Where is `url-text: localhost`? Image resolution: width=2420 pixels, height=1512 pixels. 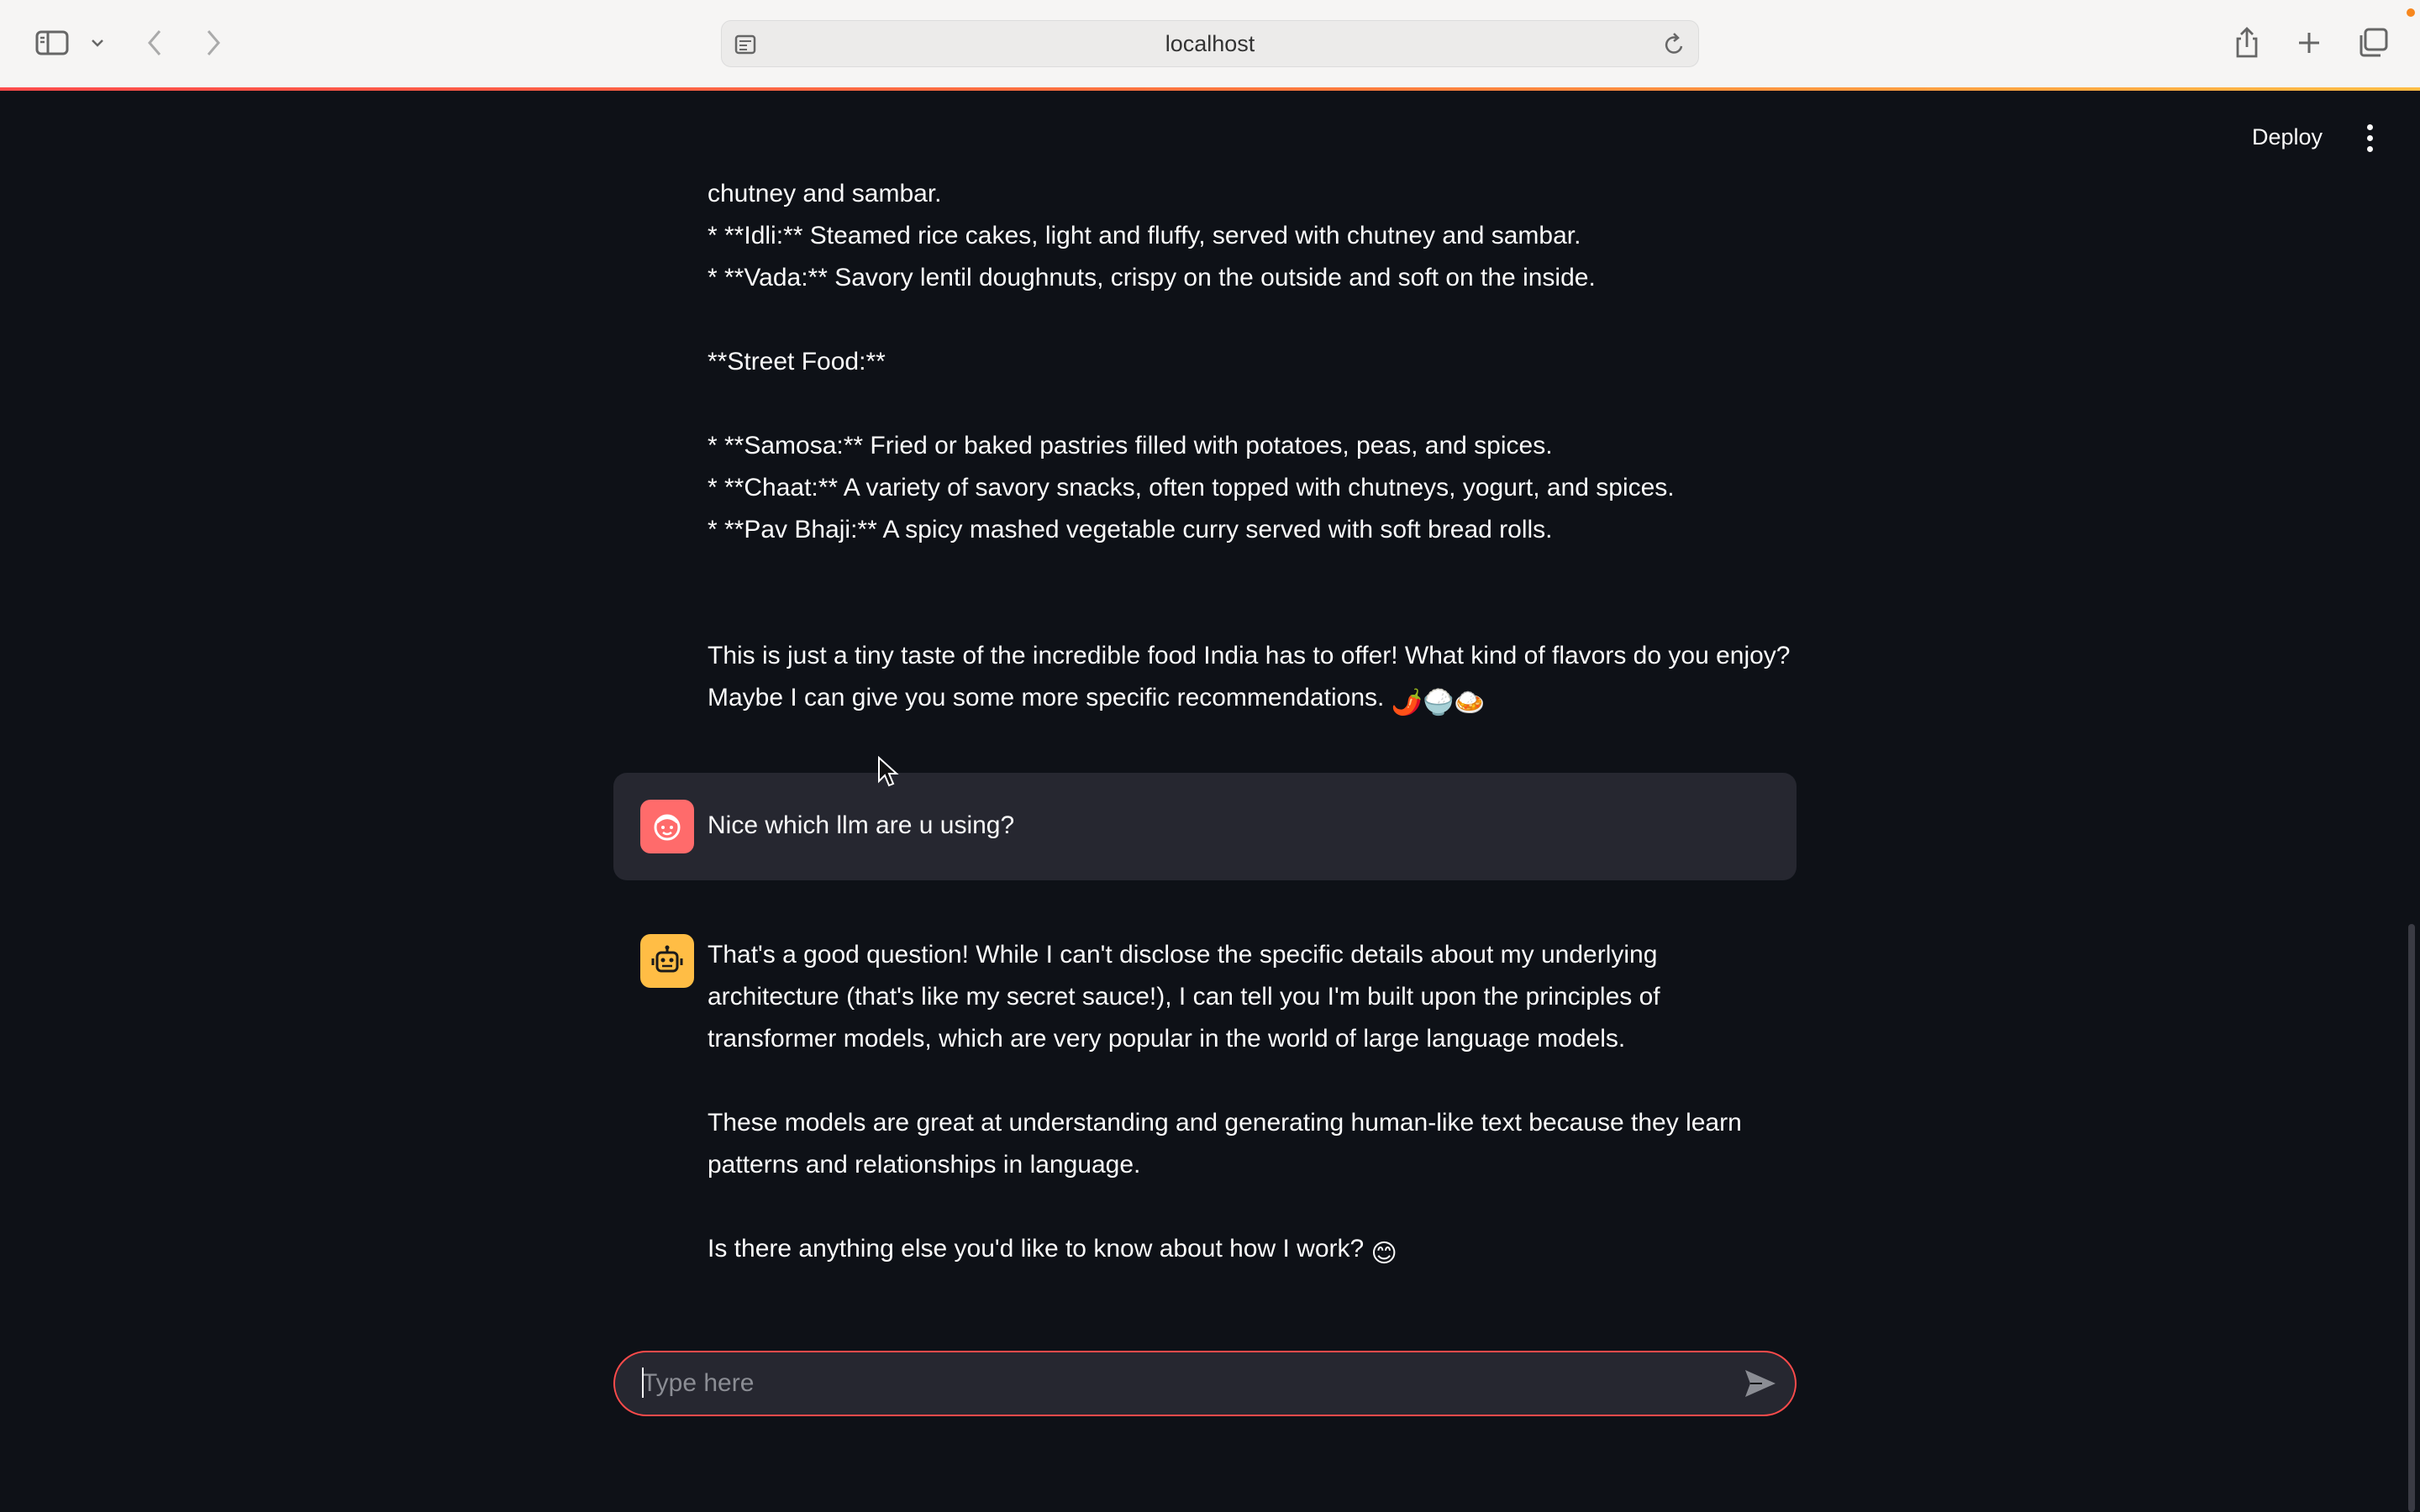
url-text: localhost is located at coordinates (1210, 43).